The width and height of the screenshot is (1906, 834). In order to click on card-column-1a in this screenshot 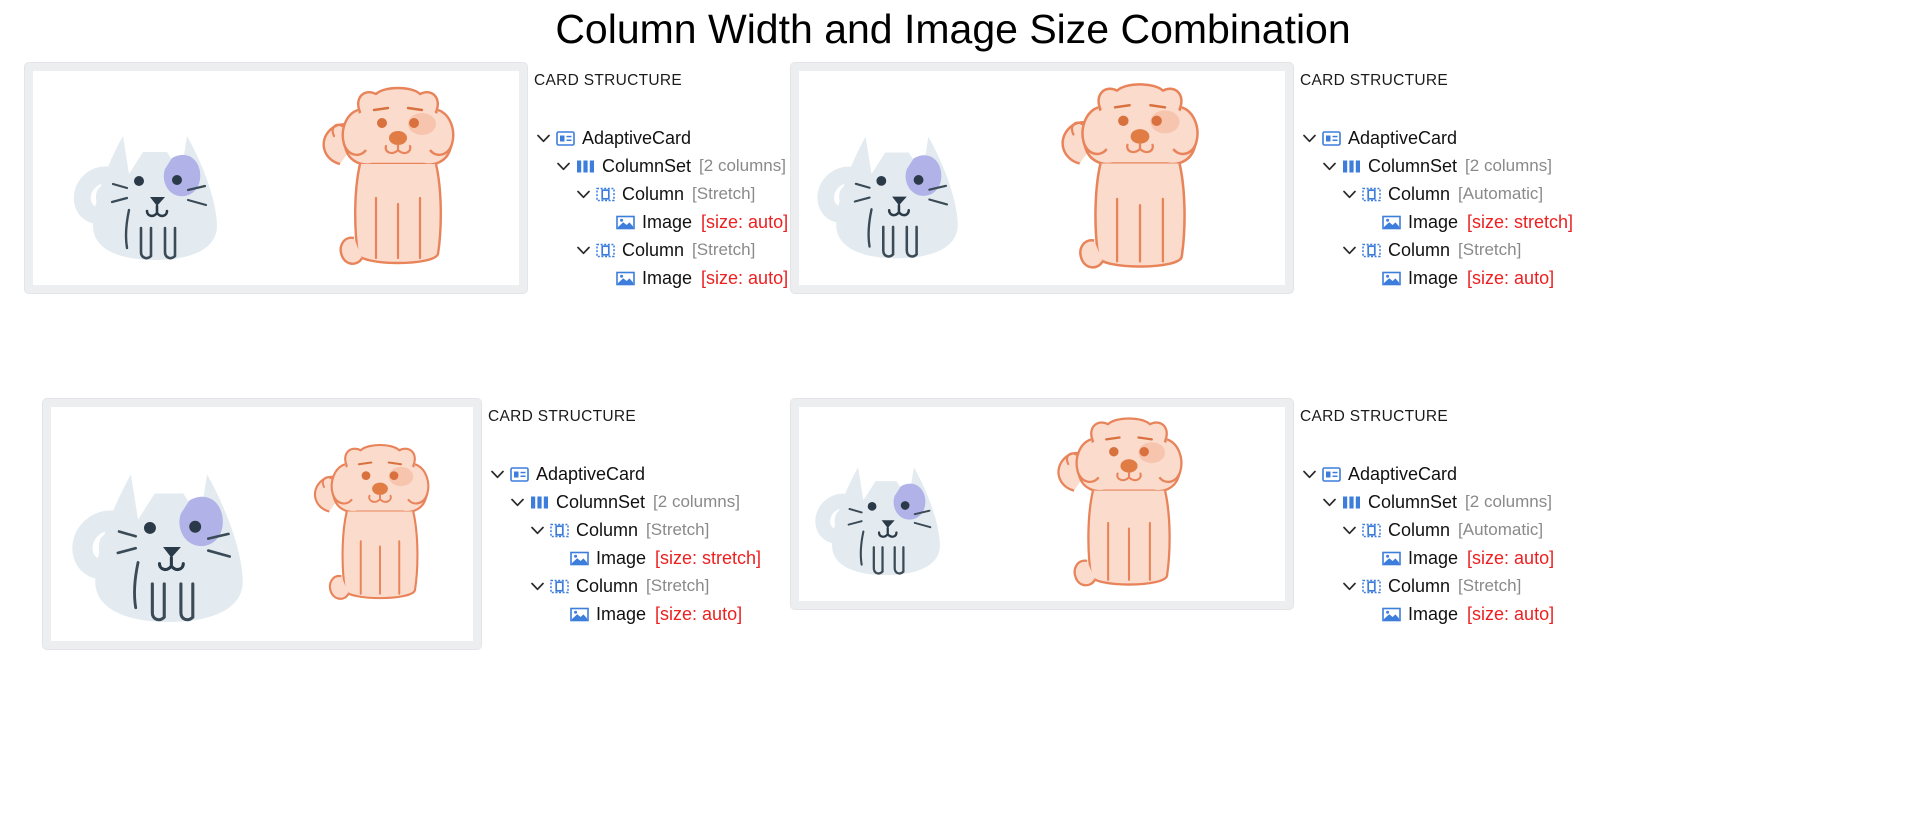, I will do `click(154, 178)`.